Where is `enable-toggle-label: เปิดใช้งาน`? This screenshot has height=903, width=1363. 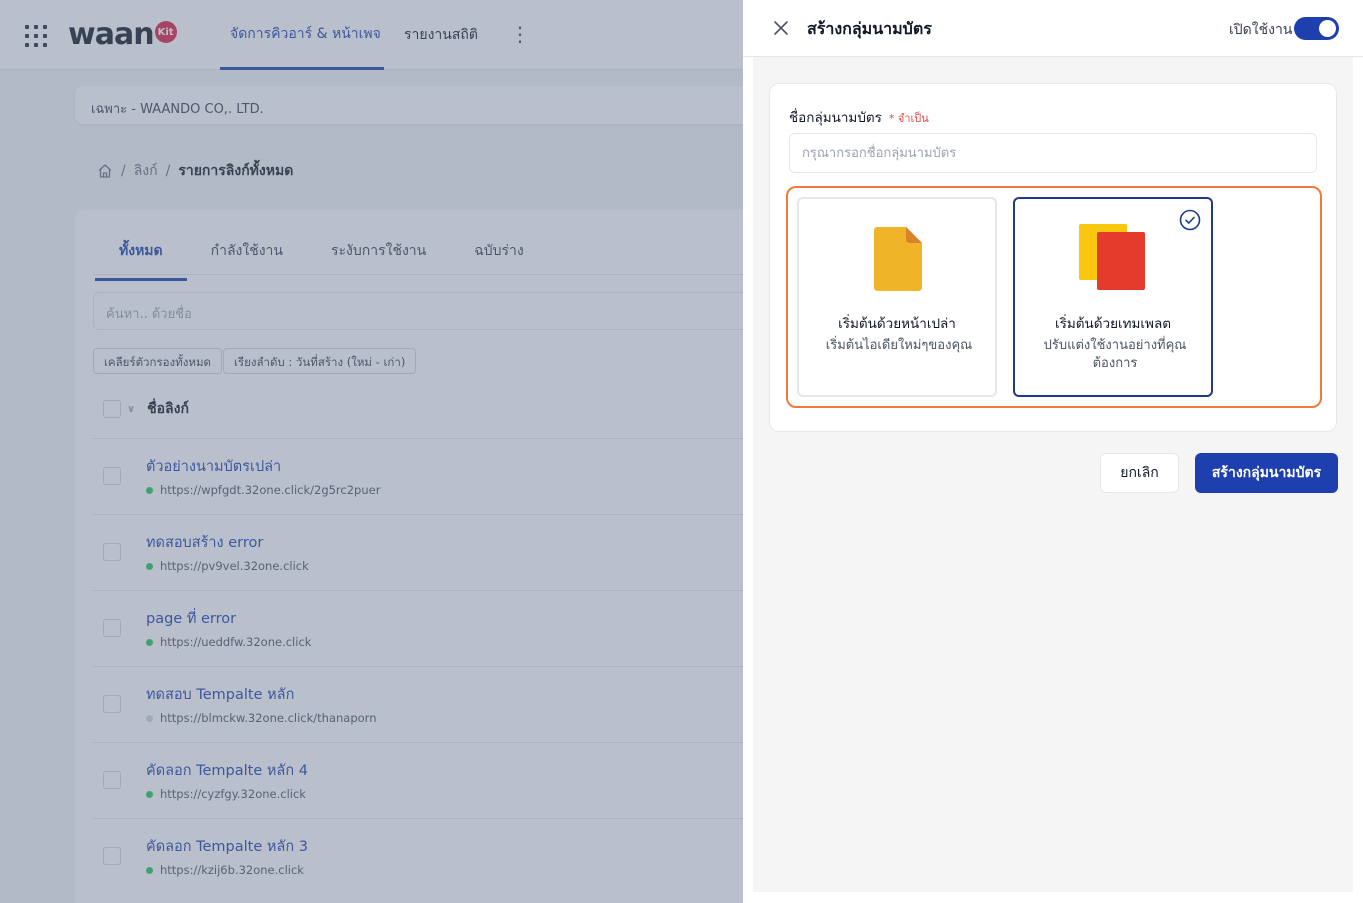
enable-toggle-label: เปิดใช้งาน is located at coordinates (1261, 30).